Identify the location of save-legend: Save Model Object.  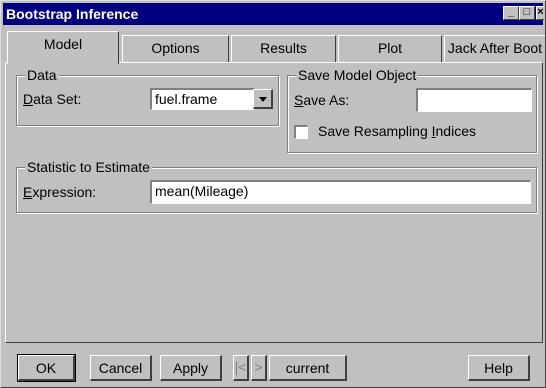
(357, 75).